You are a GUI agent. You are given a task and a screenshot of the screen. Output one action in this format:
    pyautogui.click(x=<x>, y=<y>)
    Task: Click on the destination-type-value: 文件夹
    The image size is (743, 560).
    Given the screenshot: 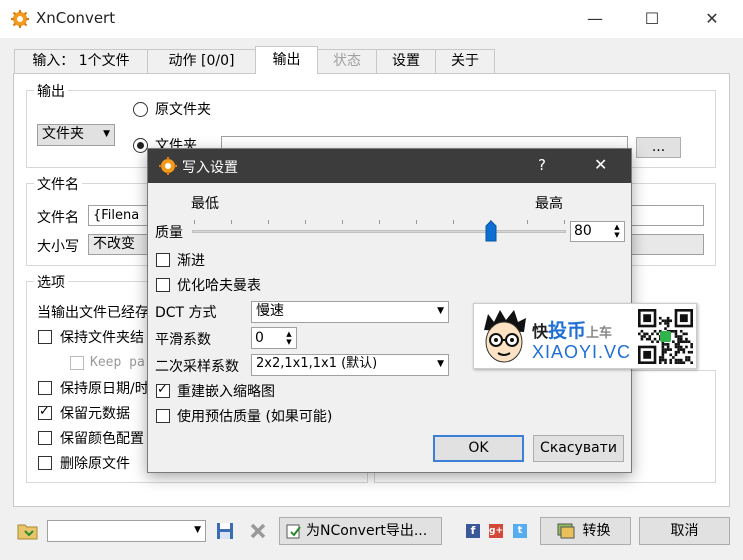 What is the action you would take?
    pyautogui.click(x=63, y=134)
    